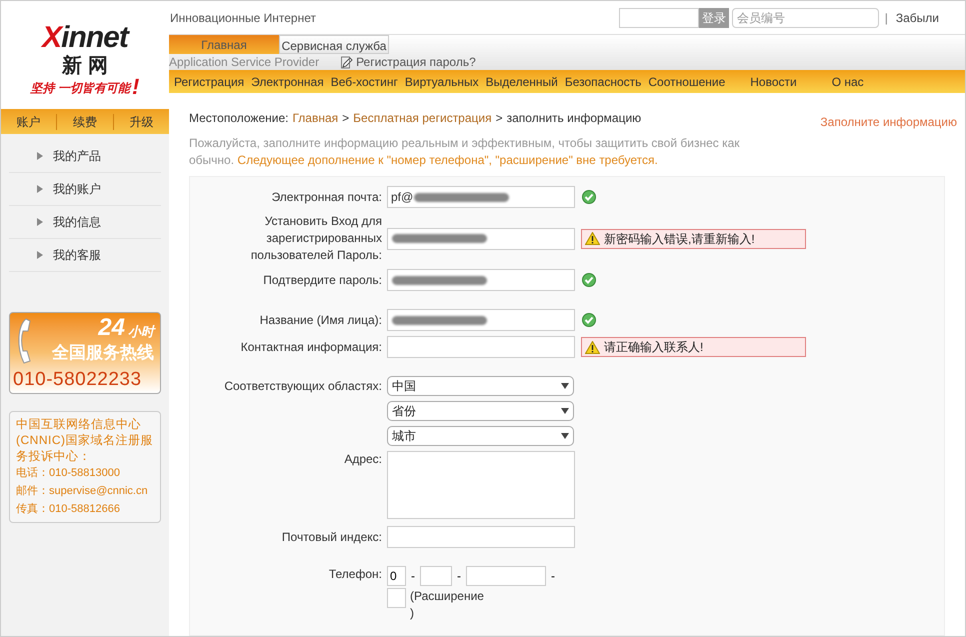 This screenshot has width=966, height=637. What do you see at coordinates (687, 81) in the screenshot?
I see `nav-link: Соотношение` at bounding box center [687, 81].